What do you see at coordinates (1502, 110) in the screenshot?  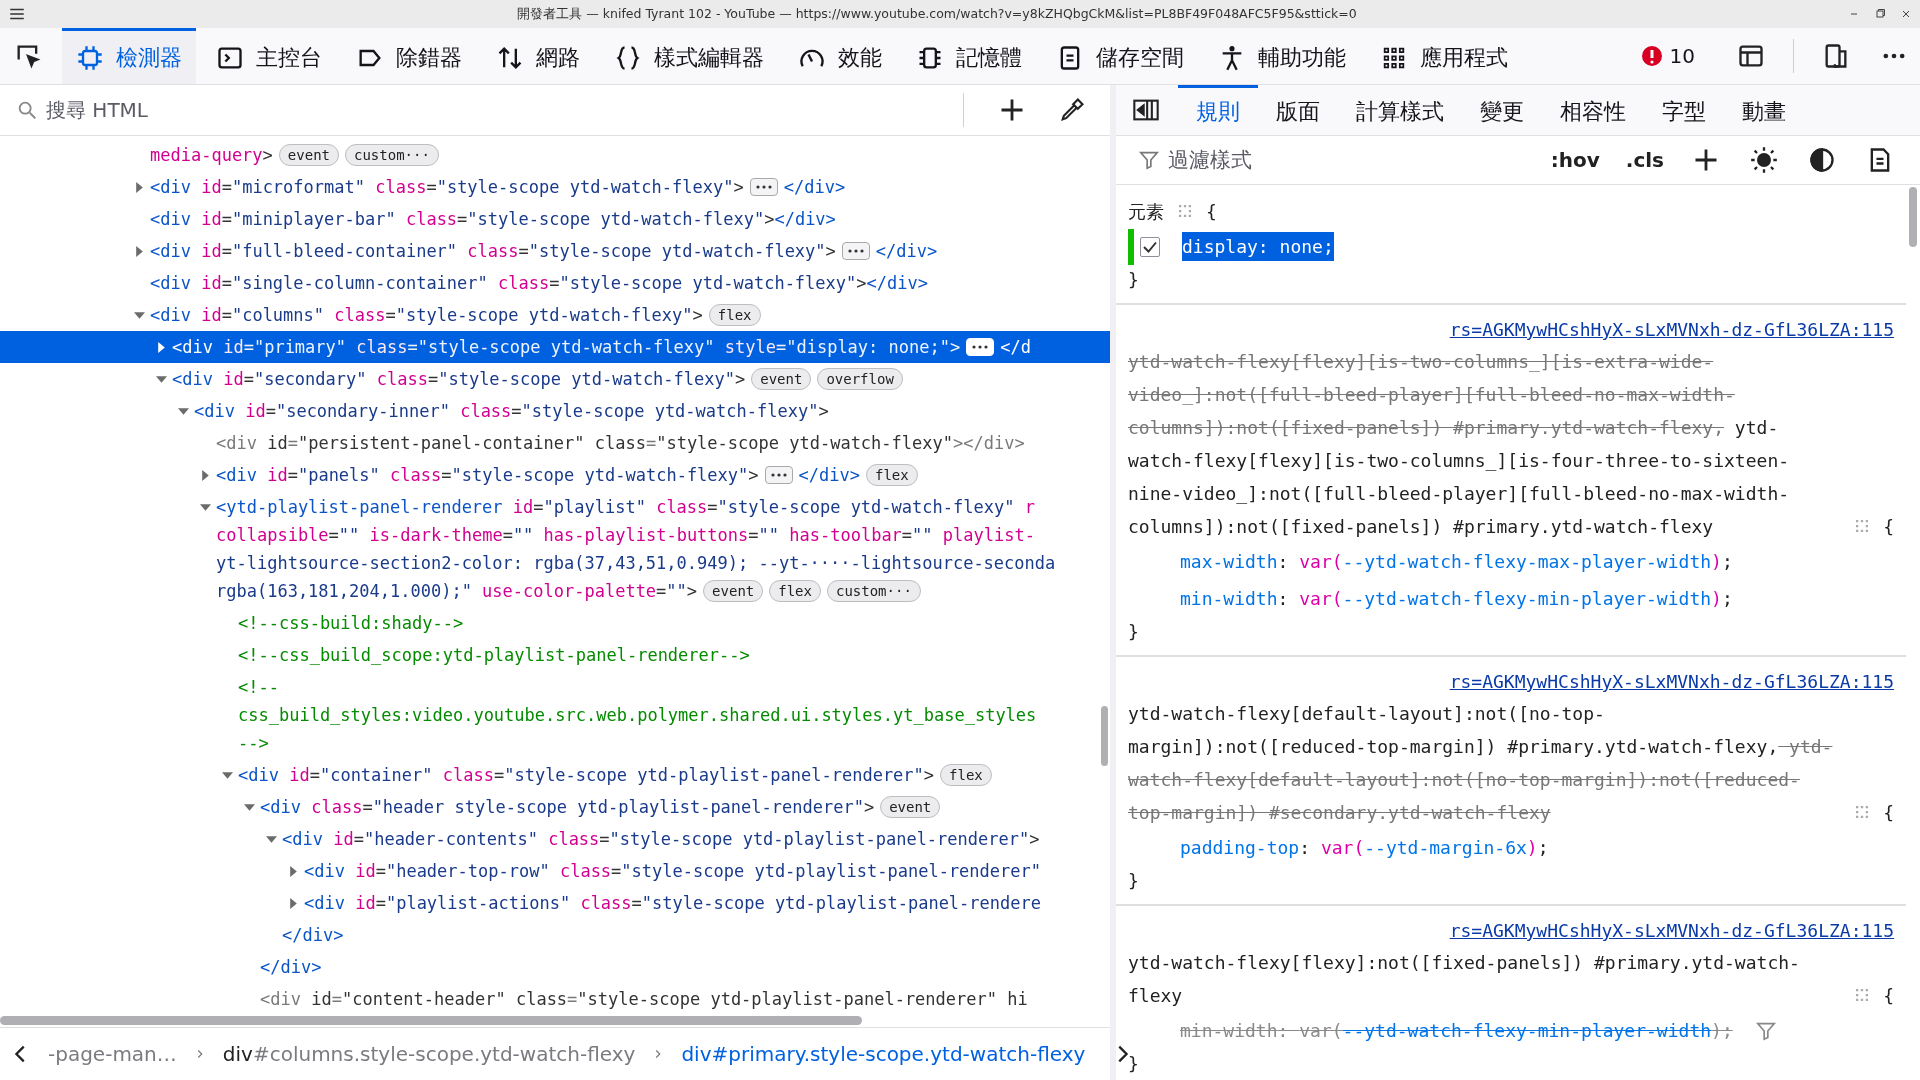 I see `sidebar-tab: 變更` at bounding box center [1502, 110].